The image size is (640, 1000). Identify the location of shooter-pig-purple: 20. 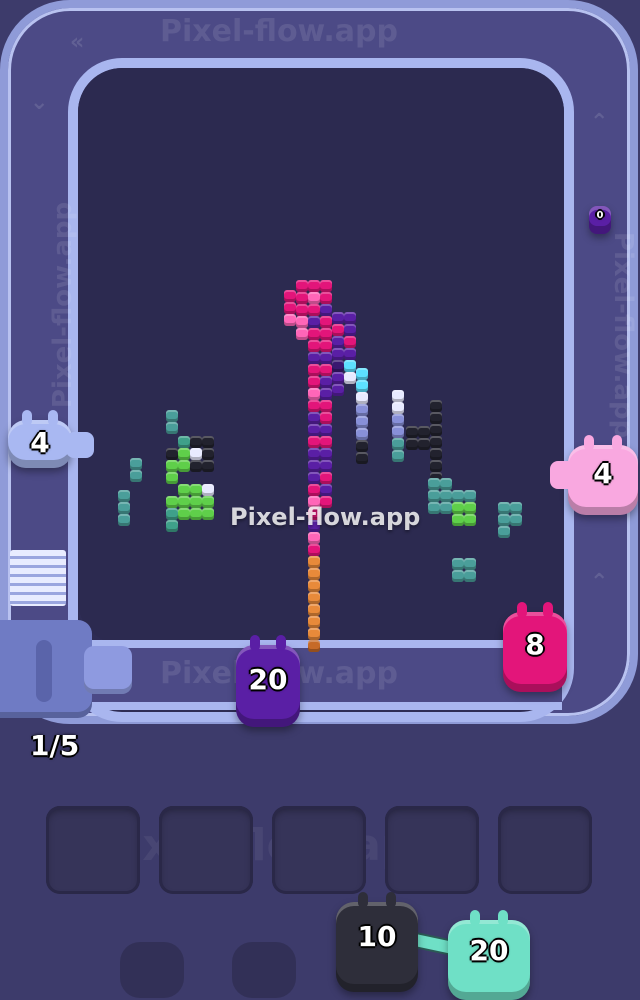
(268, 681).